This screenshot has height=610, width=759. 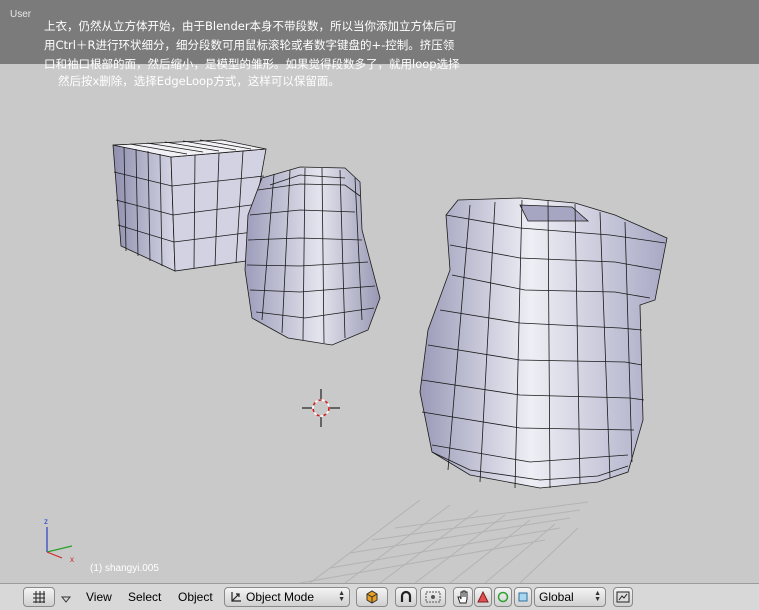 I want to click on render-icon, so click(x=623, y=597).